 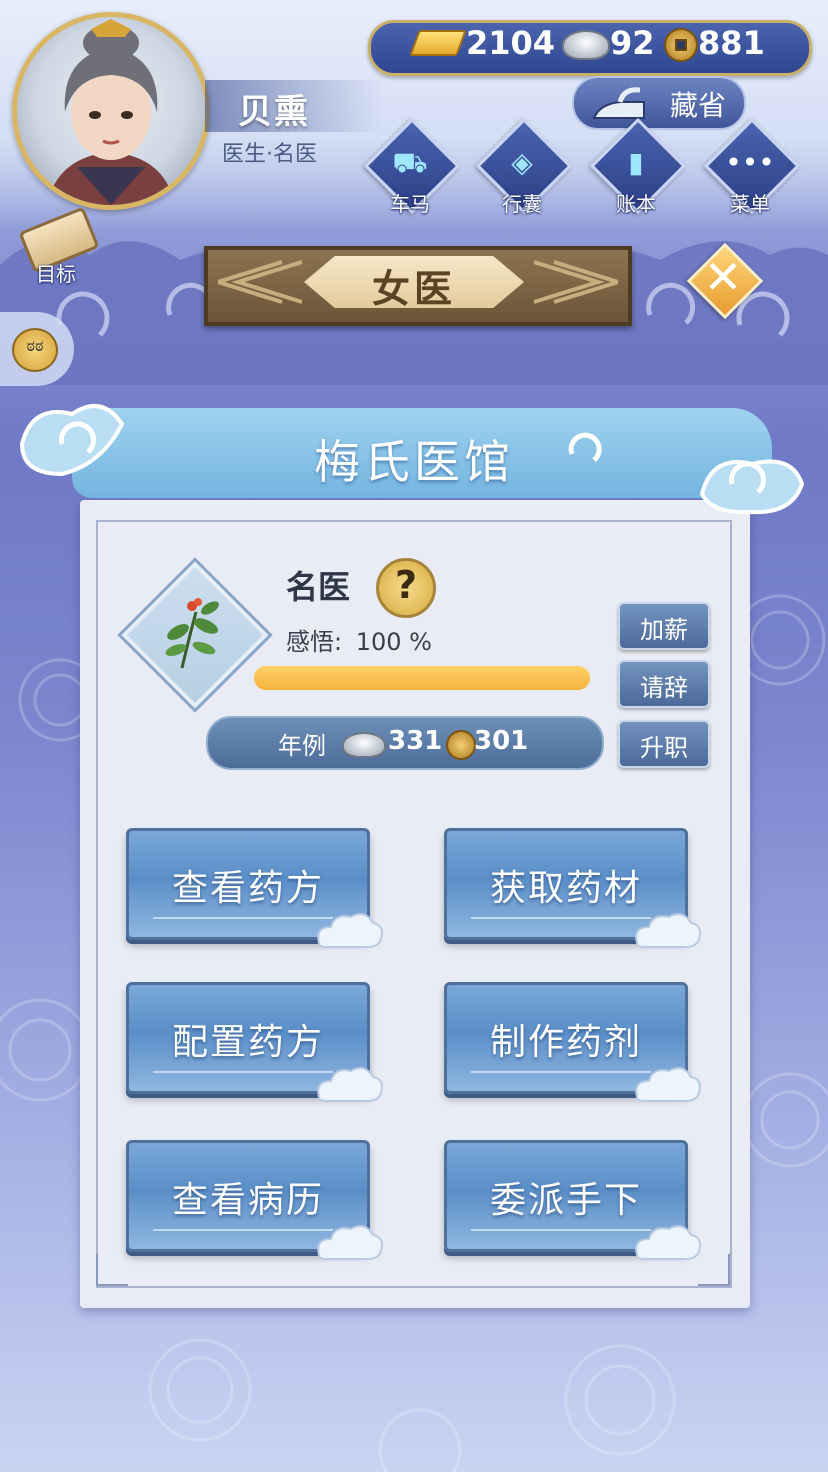 I want to click on promote-button: 升职, so click(x=664, y=744).